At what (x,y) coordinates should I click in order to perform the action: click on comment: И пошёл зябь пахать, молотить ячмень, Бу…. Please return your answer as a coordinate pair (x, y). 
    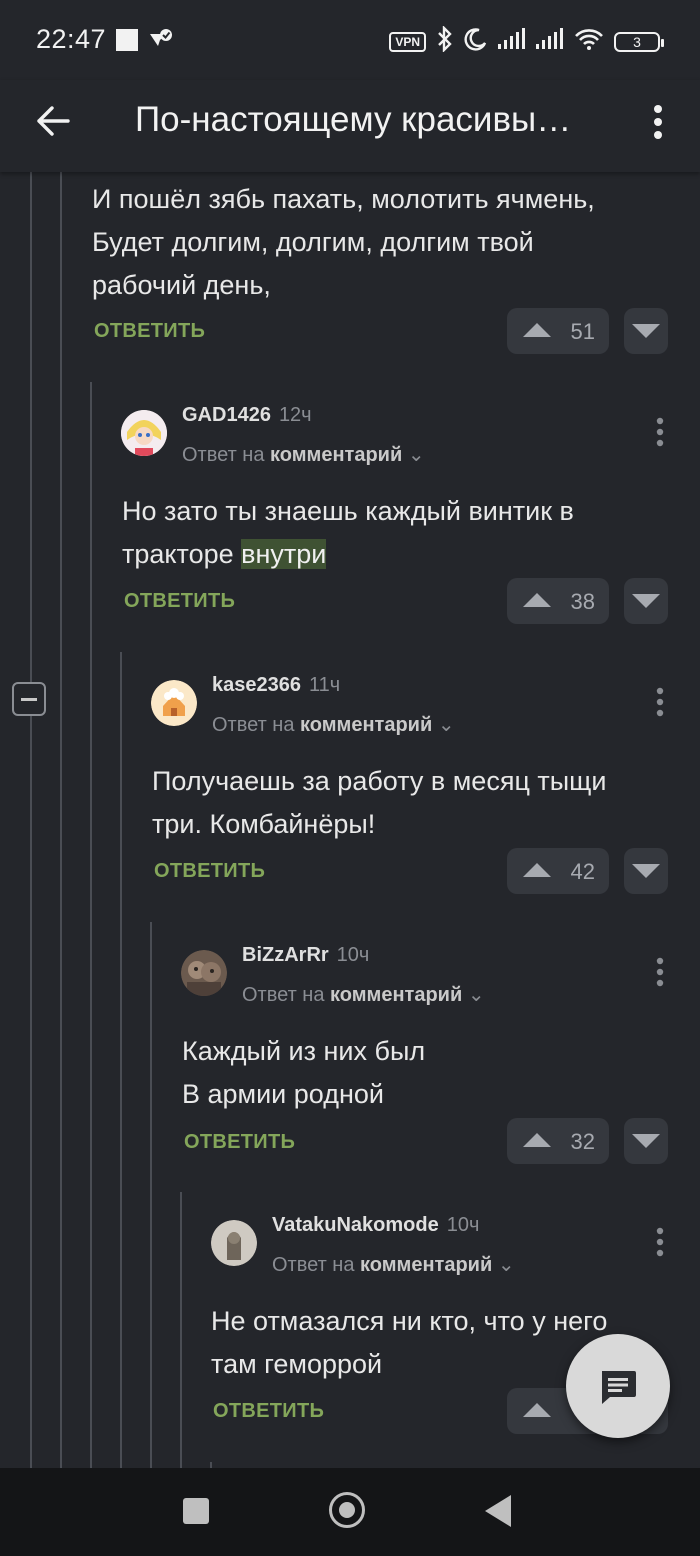
    Looking at the image, I should click on (350, 267).